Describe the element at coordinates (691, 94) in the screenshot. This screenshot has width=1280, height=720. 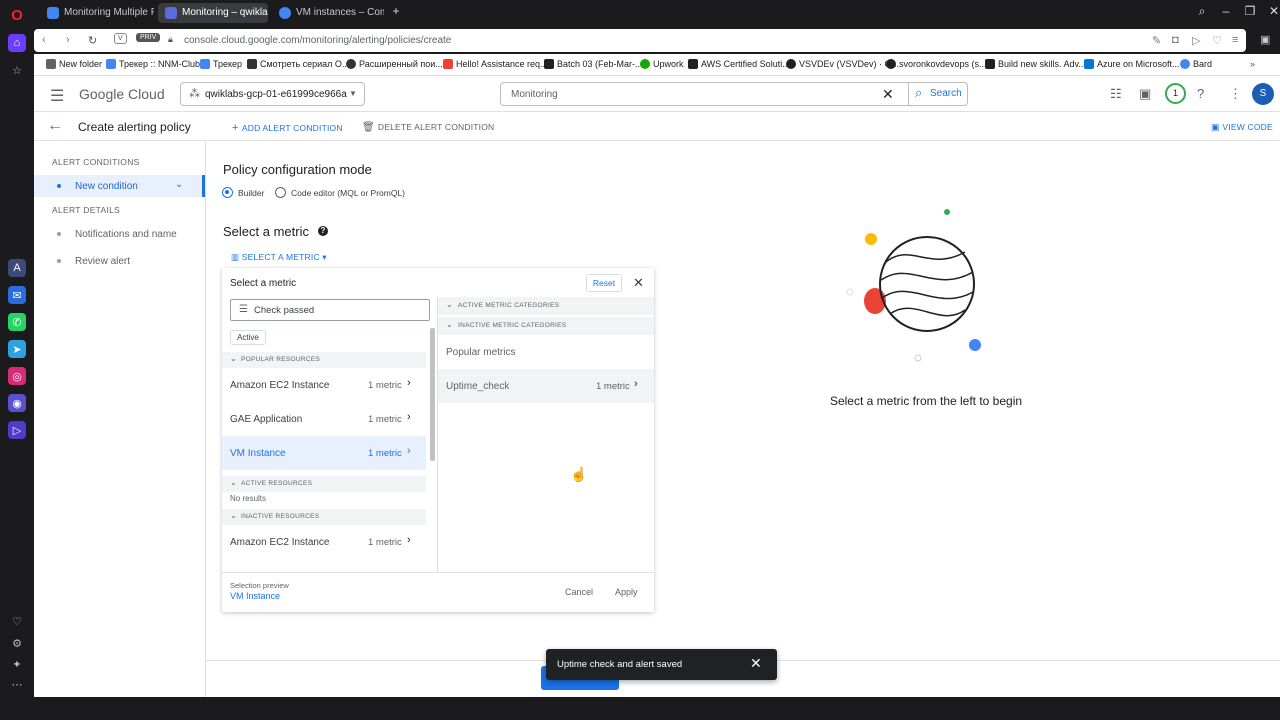
I see `search-input` at that location.